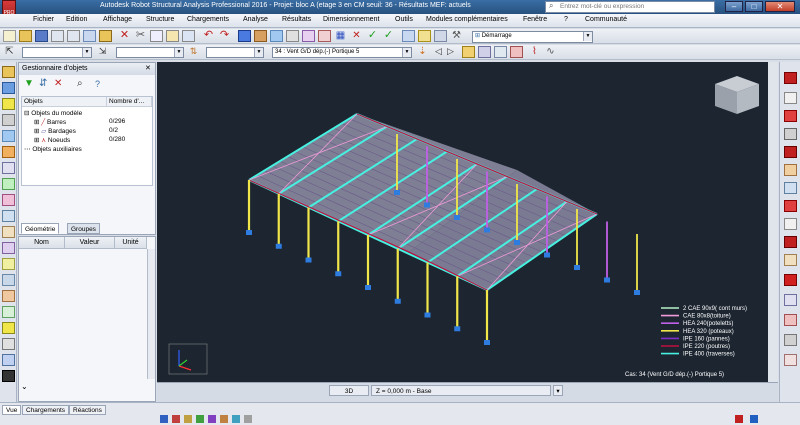 This screenshot has height=425, width=800. What do you see at coordinates (105, 36) in the screenshot?
I see `folder-icon` at bounding box center [105, 36].